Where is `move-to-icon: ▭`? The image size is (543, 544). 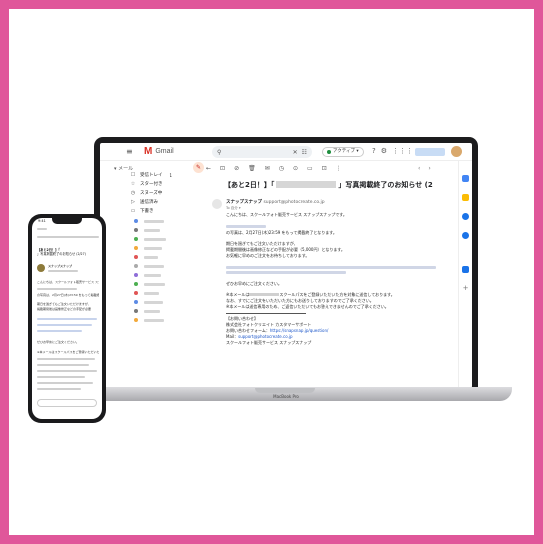 move-to-icon: ▭ is located at coordinates (310, 168).